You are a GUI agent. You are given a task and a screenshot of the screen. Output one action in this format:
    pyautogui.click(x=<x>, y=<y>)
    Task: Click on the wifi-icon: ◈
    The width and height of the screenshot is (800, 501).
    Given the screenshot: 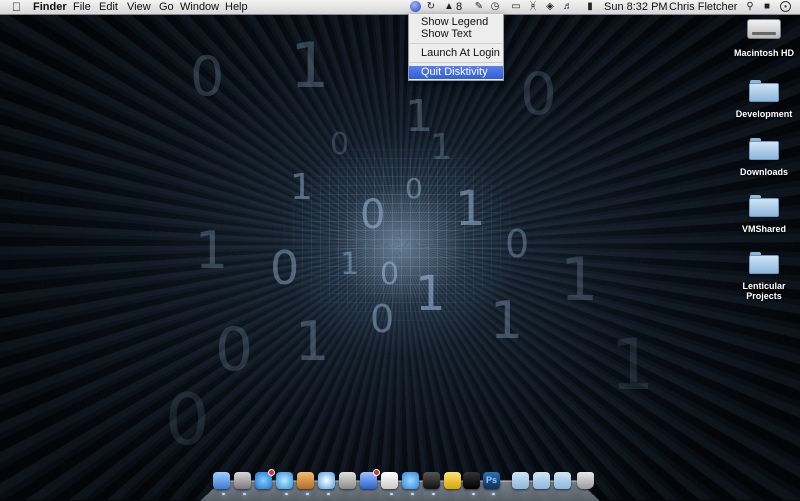 What is the action you would take?
    pyautogui.click(x=550, y=6)
    